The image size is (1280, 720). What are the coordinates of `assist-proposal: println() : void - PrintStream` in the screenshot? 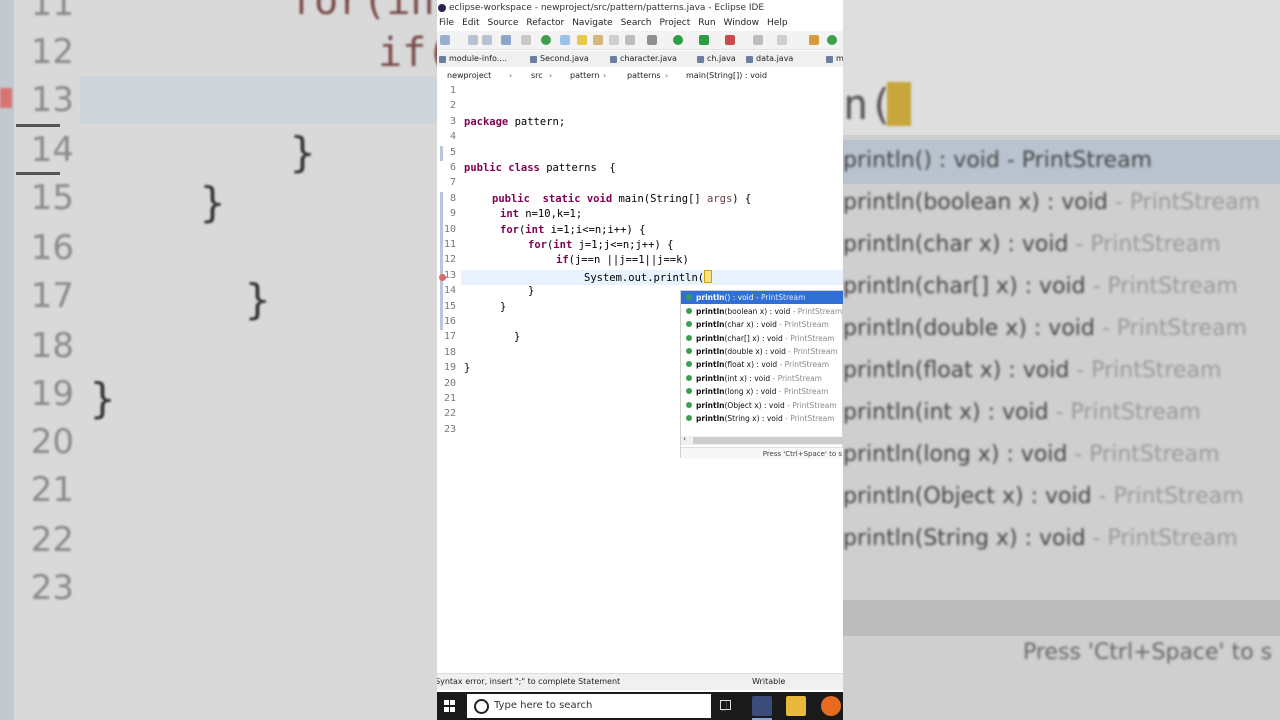 It's located at (762, 297).